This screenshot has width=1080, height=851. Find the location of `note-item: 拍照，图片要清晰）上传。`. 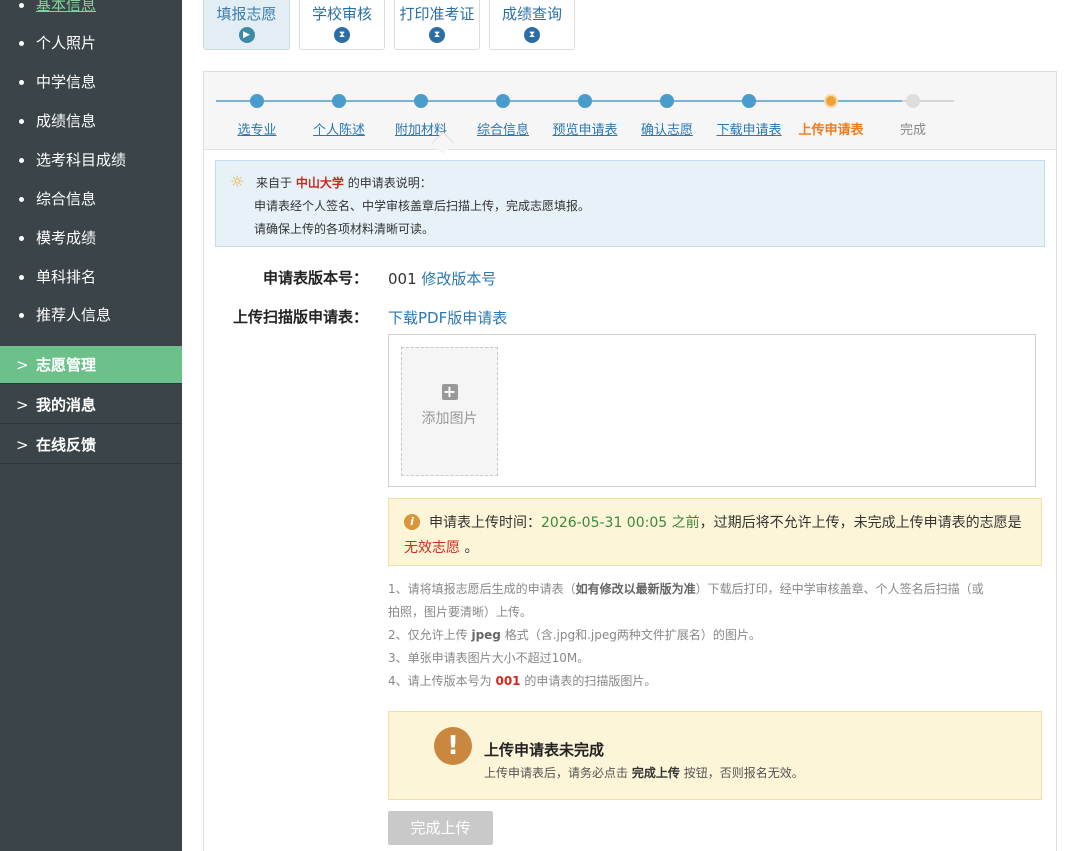

note-item: 拍照，图片要清晰）上传。 is located at coordinates (460, 612).